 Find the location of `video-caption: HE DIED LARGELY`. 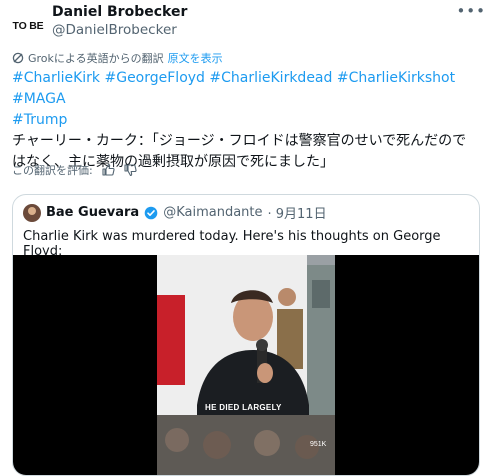

video-caption: HE DIED LARGELY is located at coordinates (243, 407).